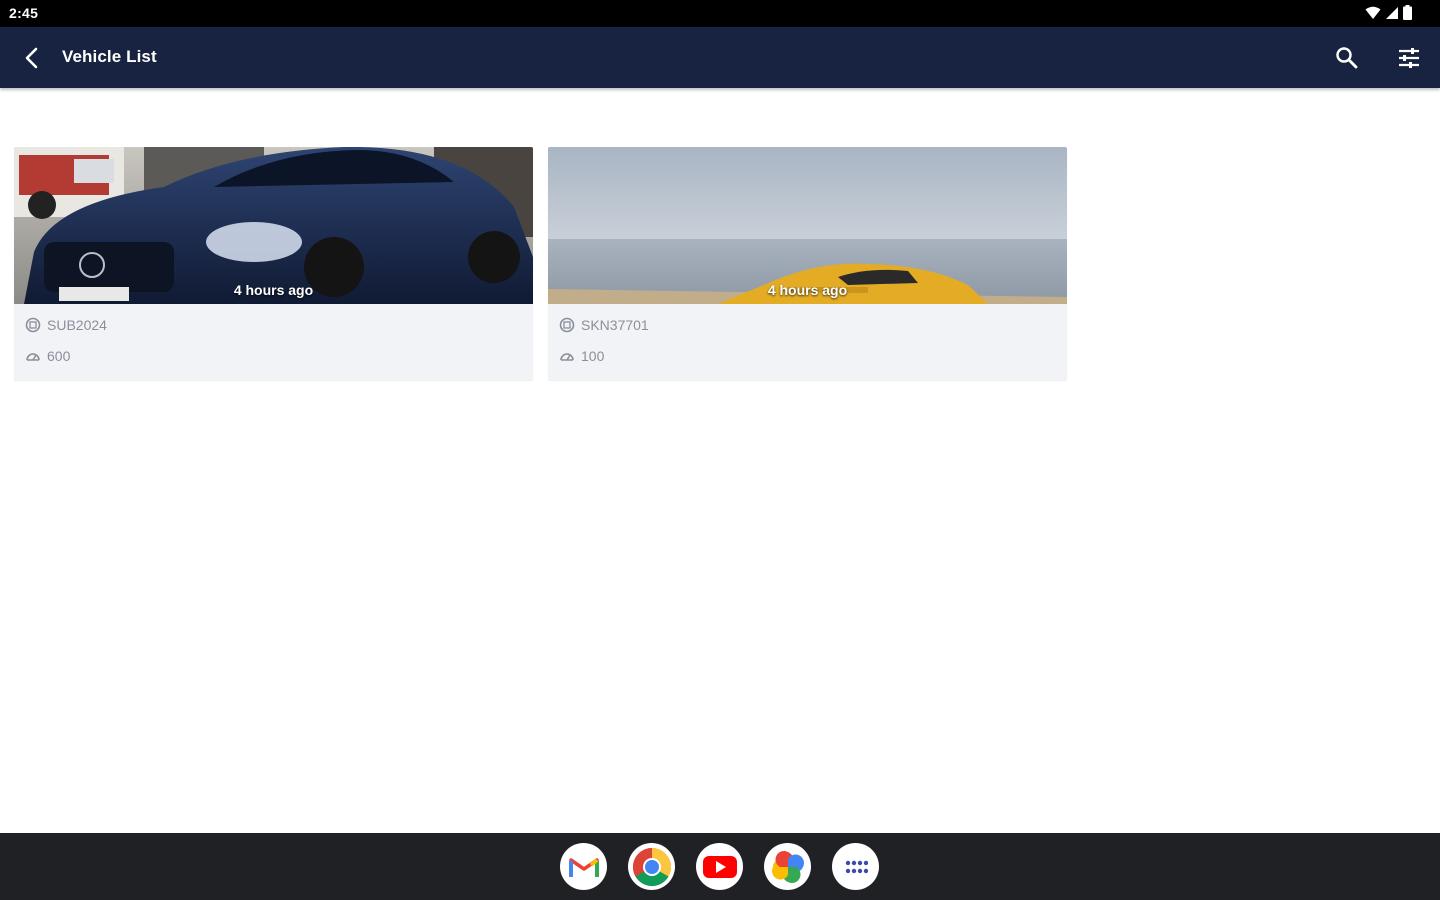 This screenshot has height=900, width=1440. I want to click on photos-icon, so click(787, 866).